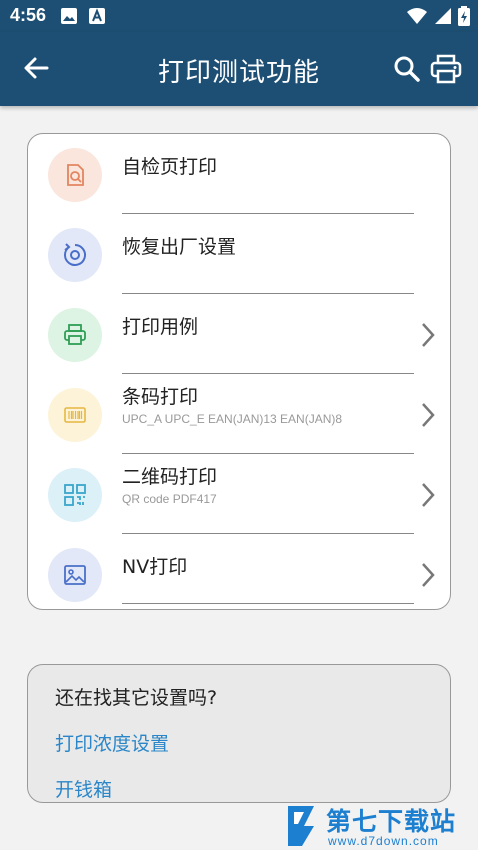 This screenshot has width=478, height=850. Describe the element at coordinates (179, 247) in the screenshot. I see `menu-item-label: 恢复出厂设置` at that location.